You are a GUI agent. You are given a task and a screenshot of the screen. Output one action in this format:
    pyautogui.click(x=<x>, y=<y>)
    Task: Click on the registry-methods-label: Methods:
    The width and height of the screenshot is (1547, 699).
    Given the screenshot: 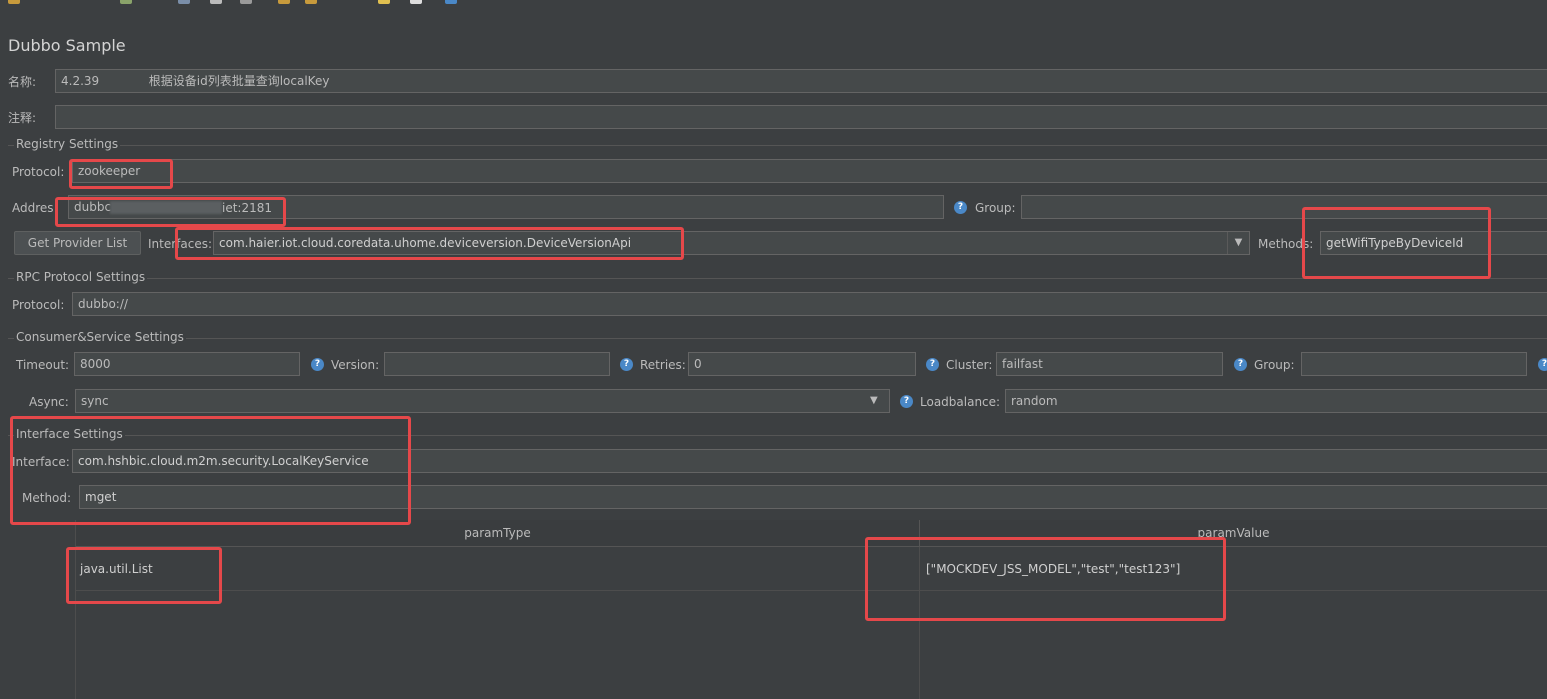 What is the action you would take?
    pyautogui.click(x=1286, y=244)
    